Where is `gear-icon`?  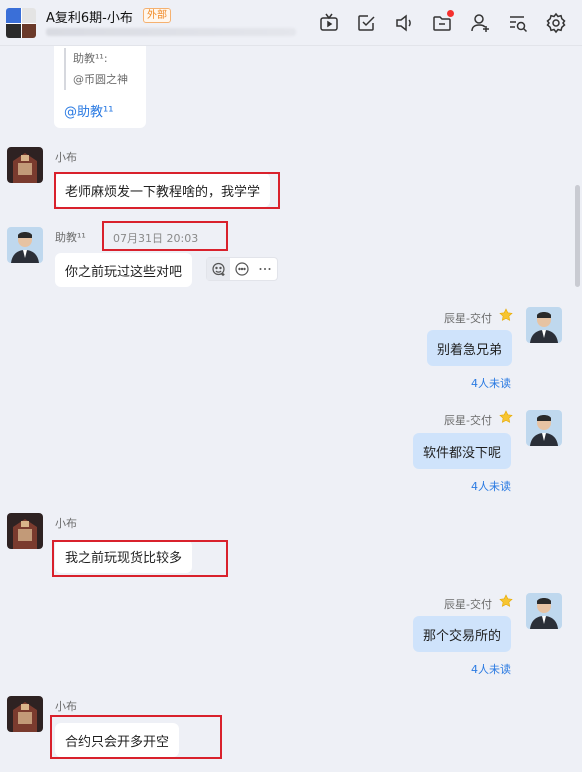
gear-icon is located at coordinates (556, 23).